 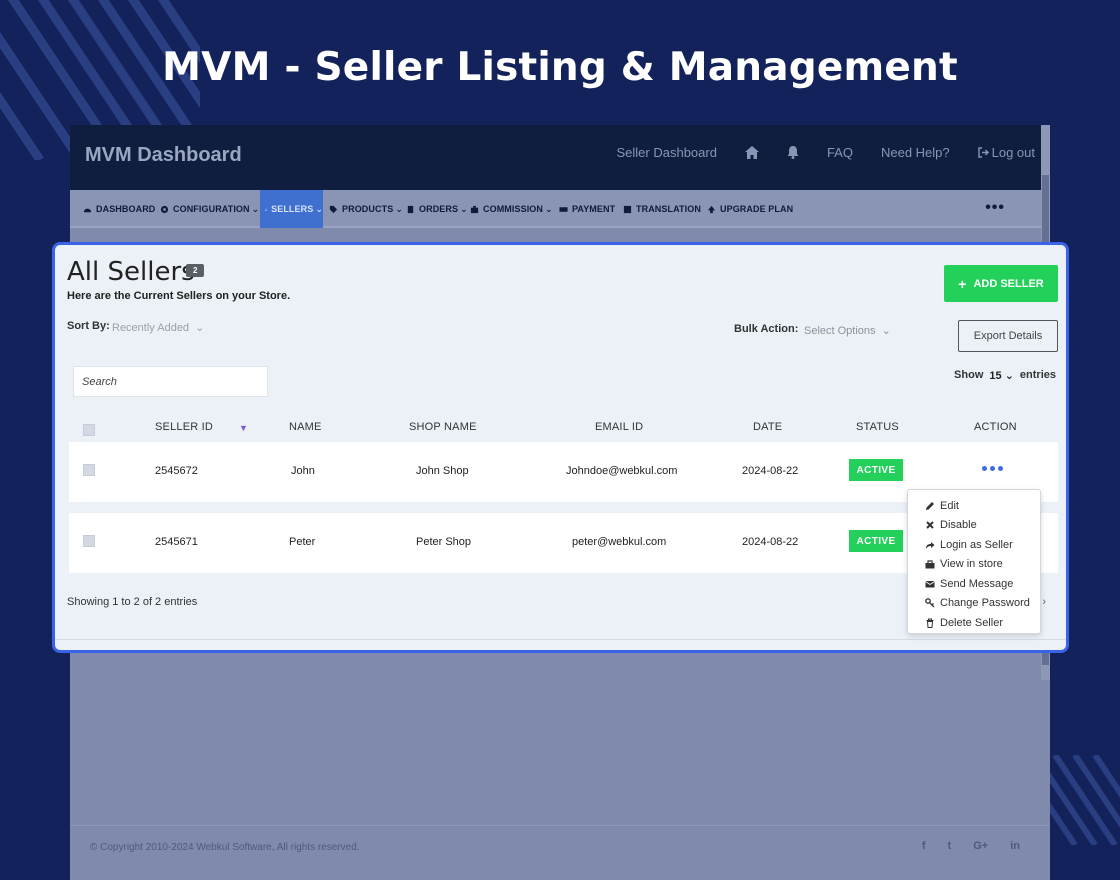 What do you see at coordinates (163, 155) in the screenshot?
I see `dashboard-logo: MVM Dashboard` at bounding box center [163, 155].